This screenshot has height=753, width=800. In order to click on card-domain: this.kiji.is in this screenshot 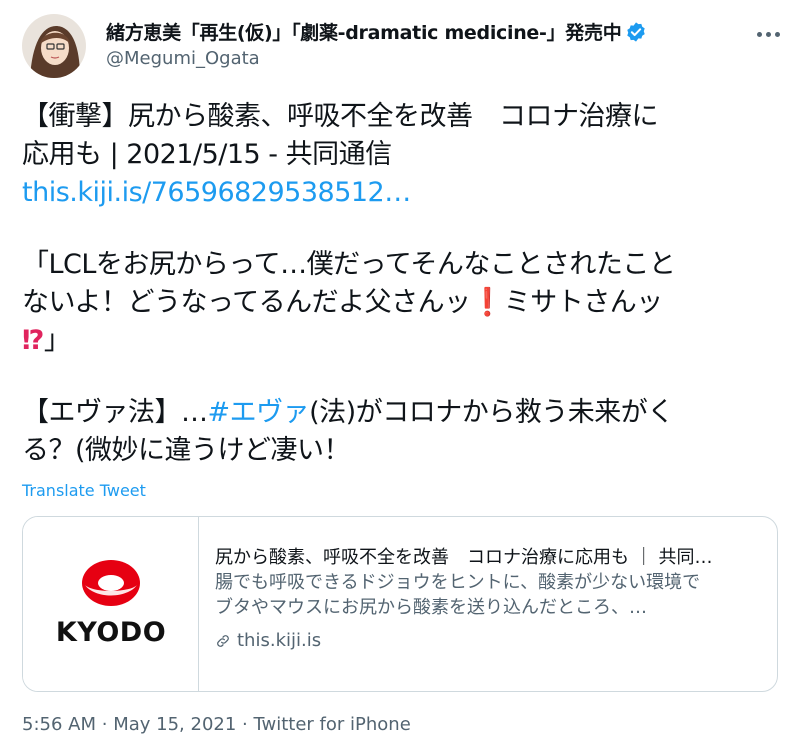, I will do `click(463, 640)`.